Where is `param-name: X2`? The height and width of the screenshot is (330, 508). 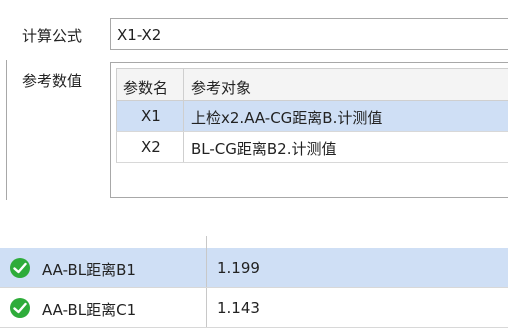 param-name: X2 is located at coordinates (151, 147).